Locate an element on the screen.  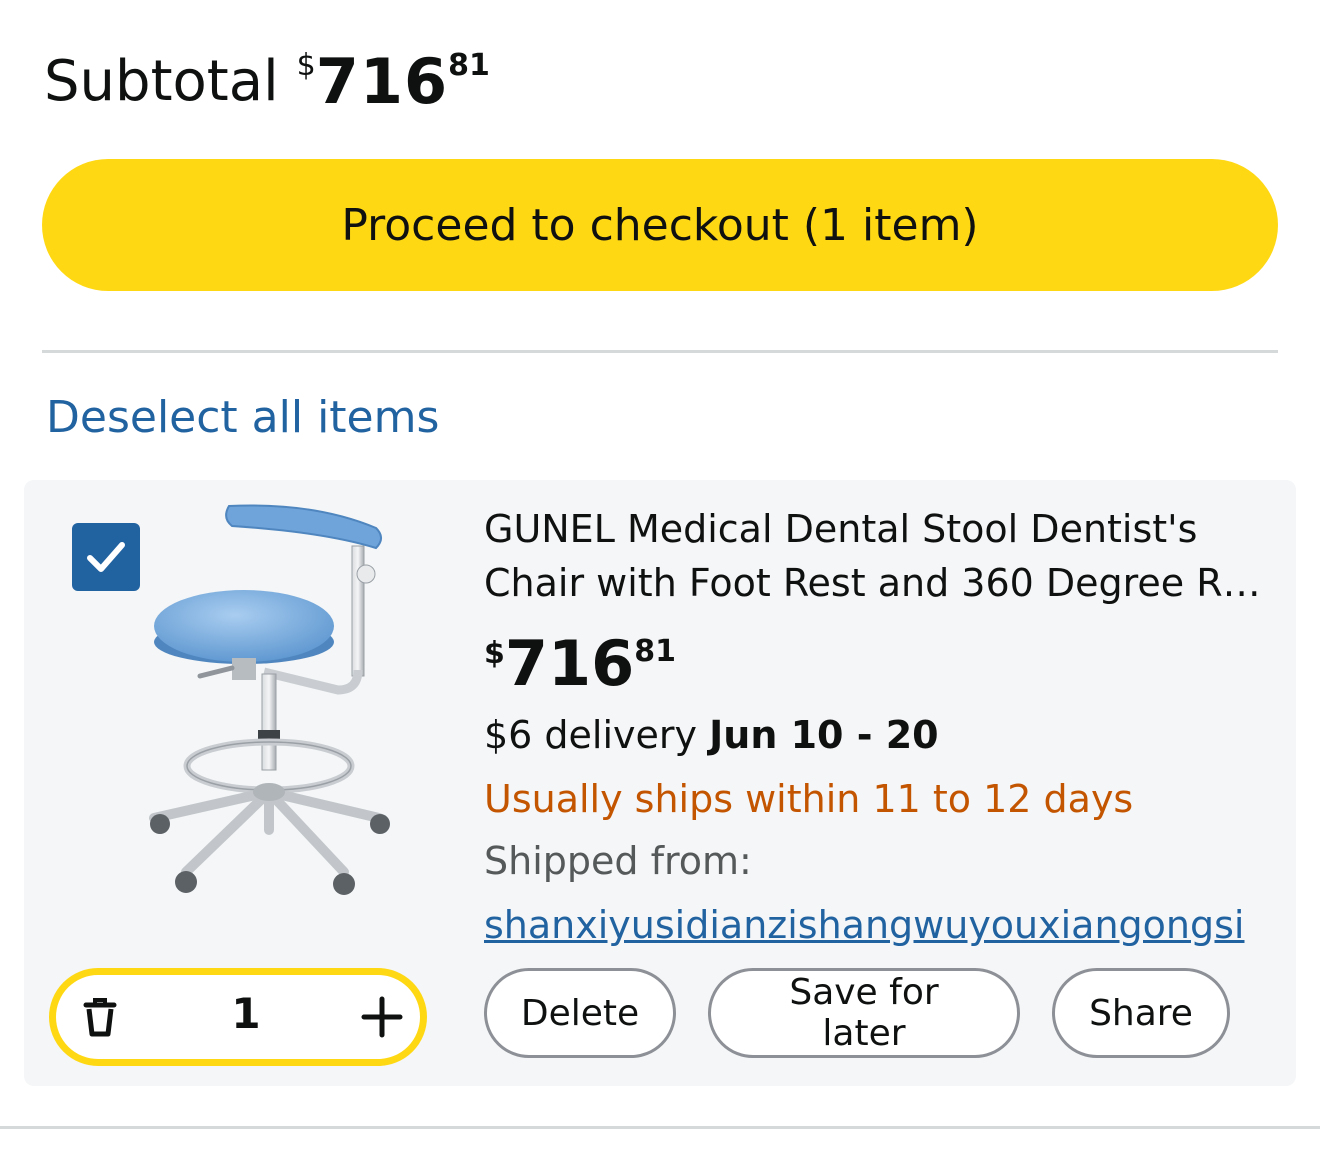
subtotal: Subtotal $ 716 81 is located at coordinates (267, 82).